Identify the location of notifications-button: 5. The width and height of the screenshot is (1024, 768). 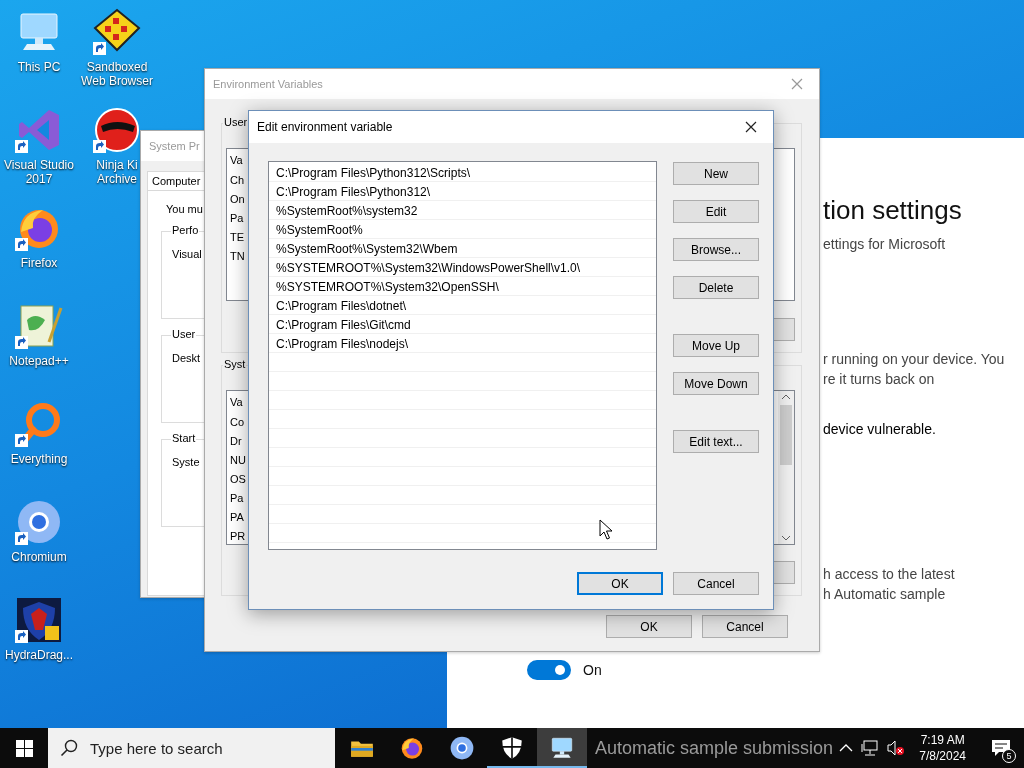
(1001, 748).